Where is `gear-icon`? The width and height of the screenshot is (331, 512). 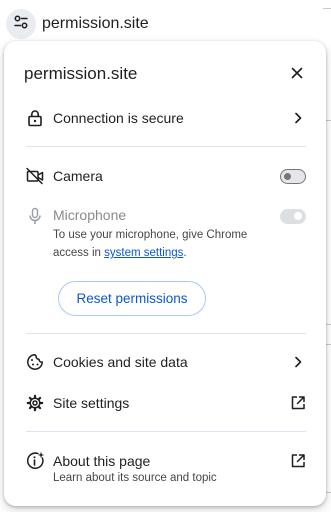
gear-icon is located at coordinates (35, 403).